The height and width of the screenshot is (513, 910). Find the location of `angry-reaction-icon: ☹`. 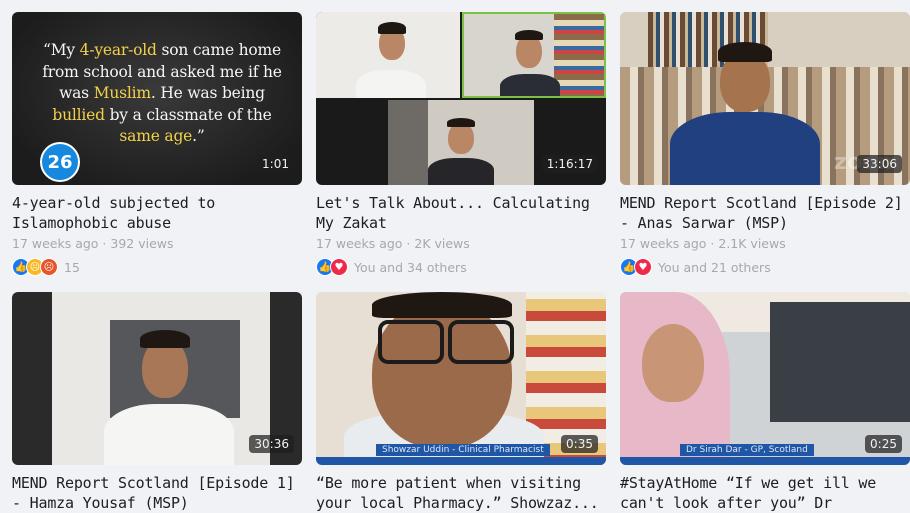

angry-reaction-icon: ☹ is located at coordinates (49, 267).